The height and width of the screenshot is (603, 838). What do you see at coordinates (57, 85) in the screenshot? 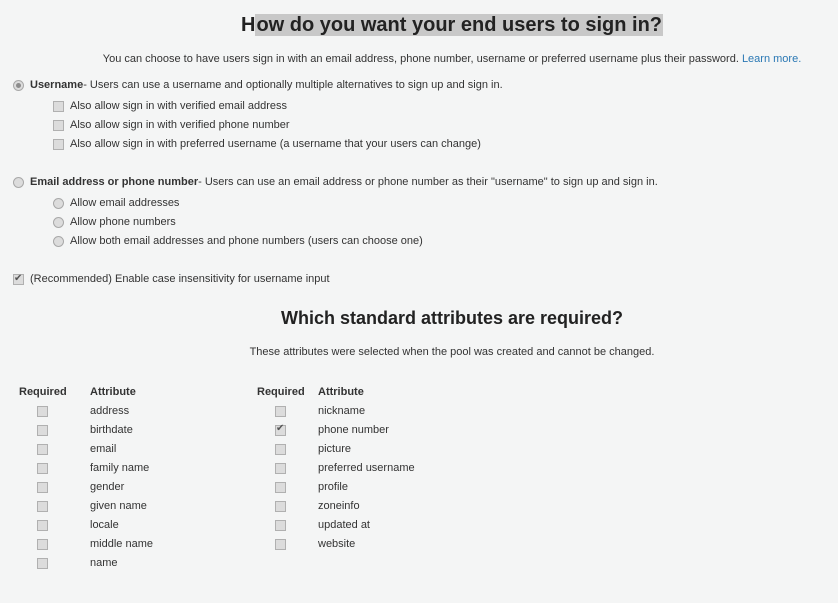
I see `username-option-label: Username` at bounding box center [57, 85].